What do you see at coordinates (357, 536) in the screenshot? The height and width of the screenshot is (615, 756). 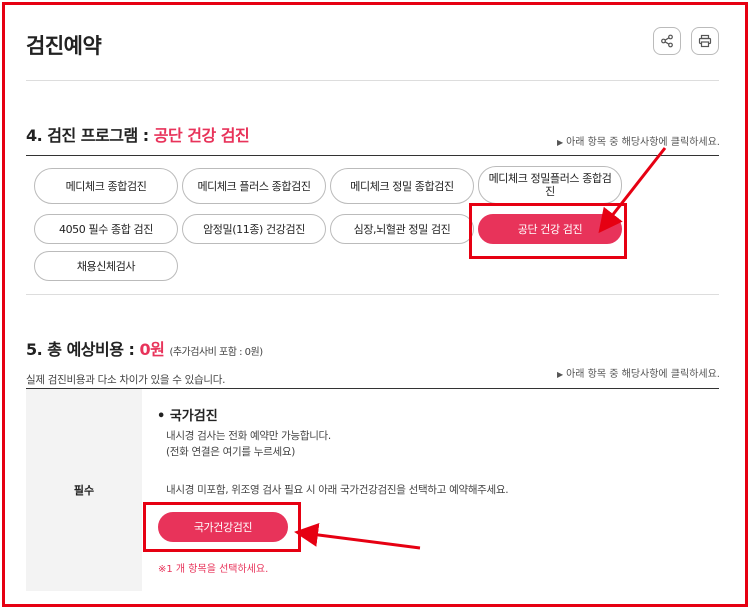 I see `annotation-arrow-national` at bounding box center [357, 536].